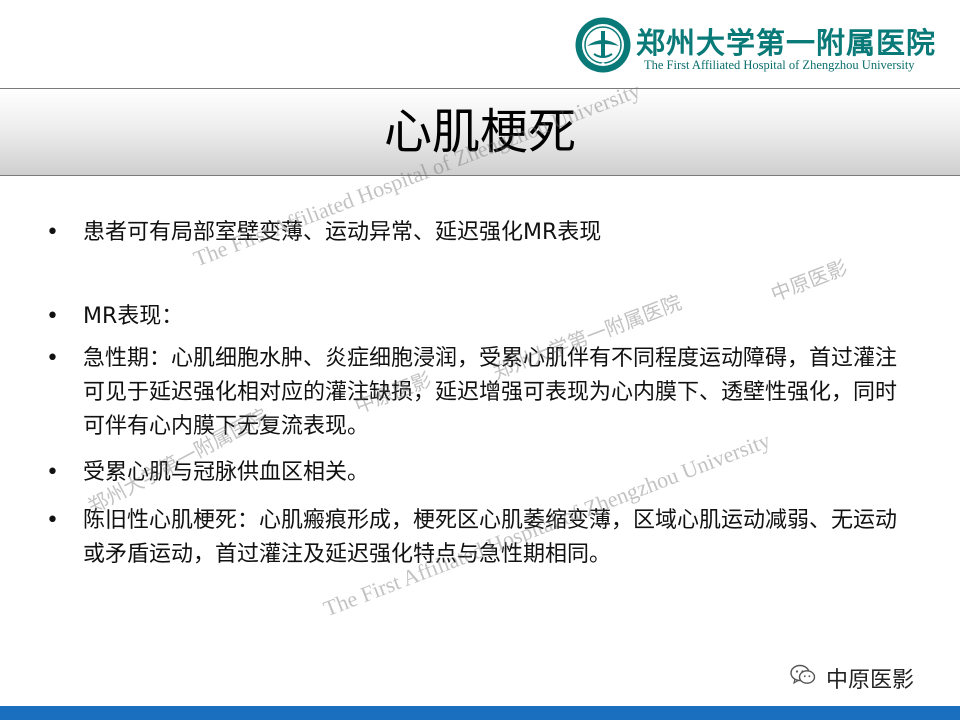 This screenshot has height=720, width=960. I want to click on footer-bar, so click(480, 713).